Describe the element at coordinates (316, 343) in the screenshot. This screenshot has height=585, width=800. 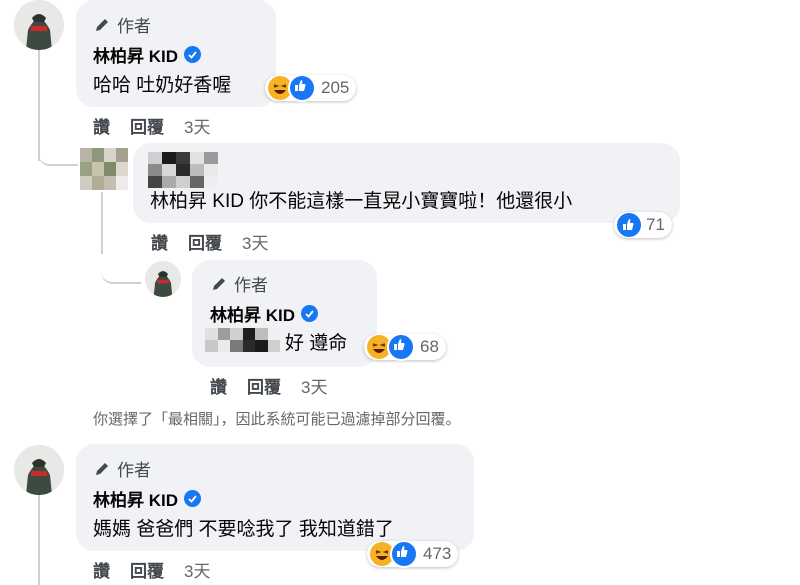
I see `comment-text: 好 遵命` at that location.